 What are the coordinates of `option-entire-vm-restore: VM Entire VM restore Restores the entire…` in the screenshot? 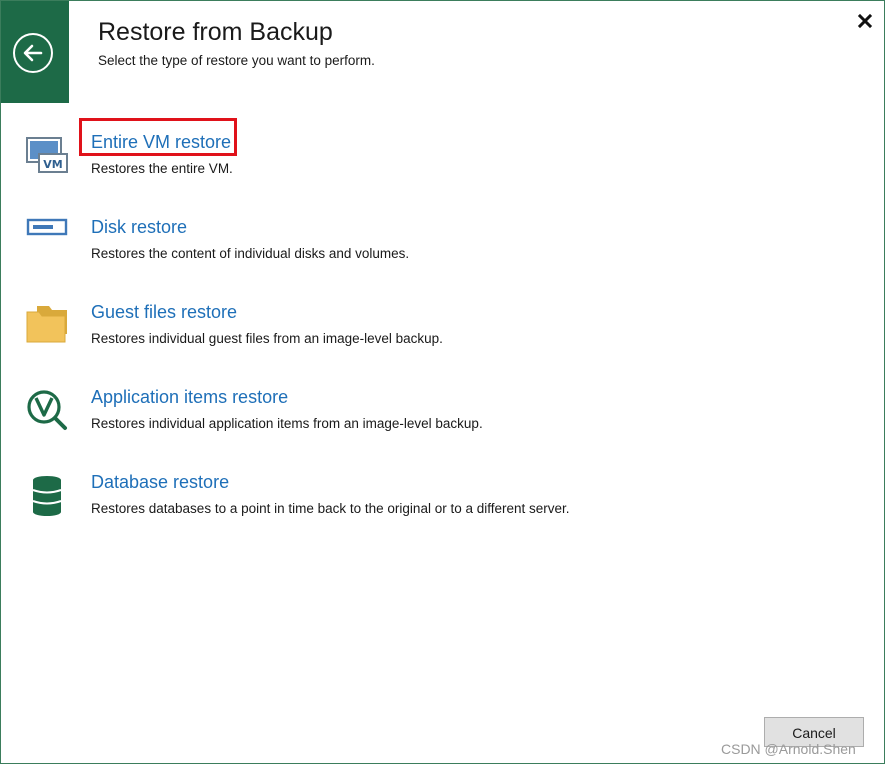 It's located at (441, 163).